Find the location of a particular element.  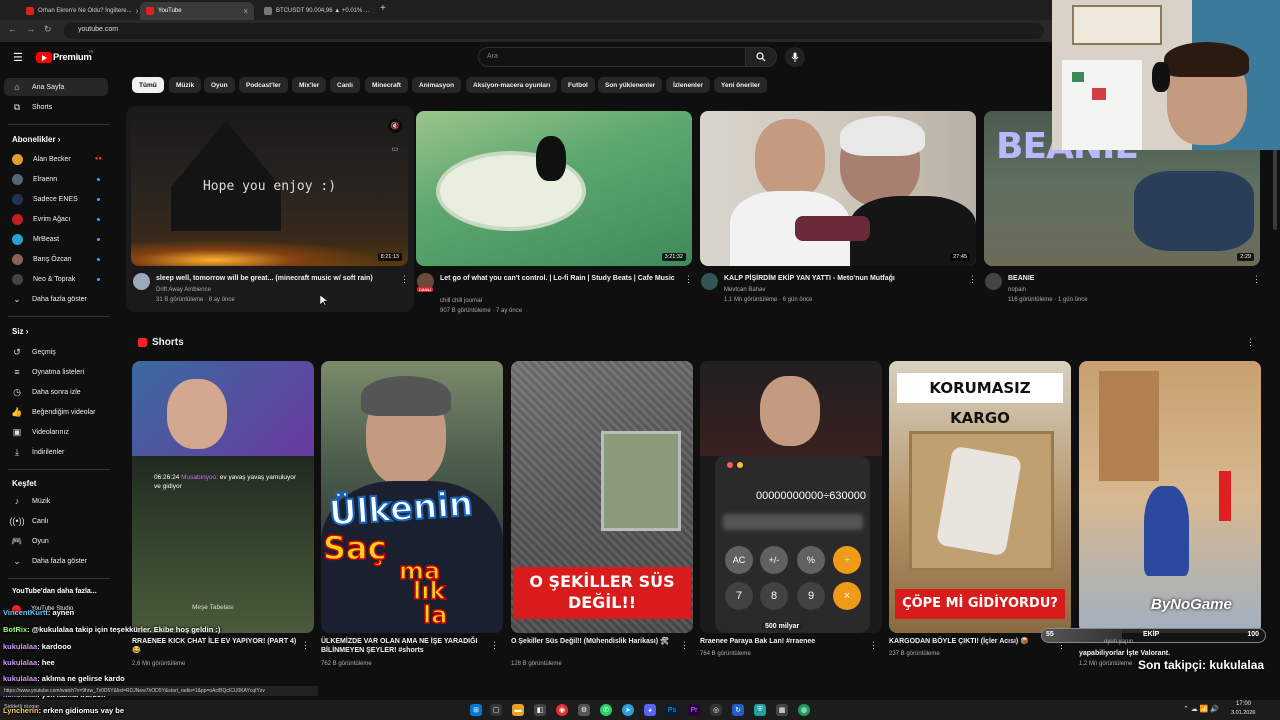

sidebar-sub-sadece-enes: Sadece ENES is located at coordinates (56, 199).